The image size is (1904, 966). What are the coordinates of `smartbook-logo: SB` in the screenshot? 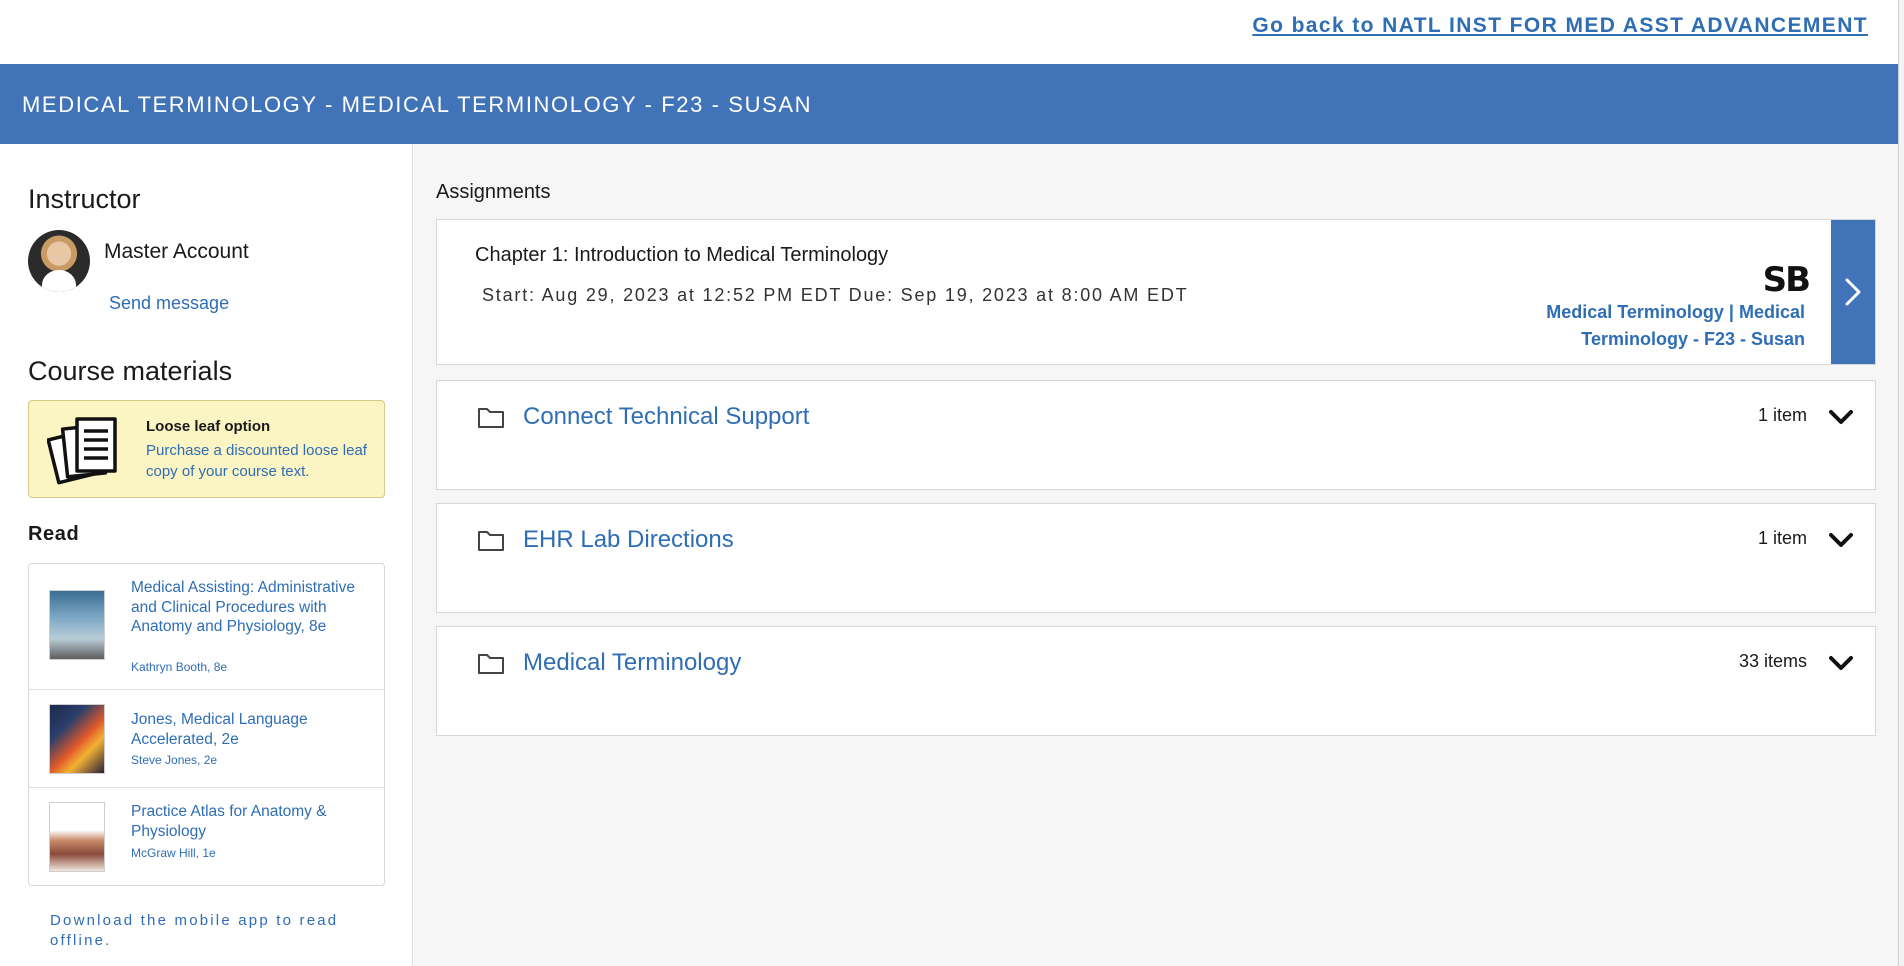 It's located at (1786, 280).